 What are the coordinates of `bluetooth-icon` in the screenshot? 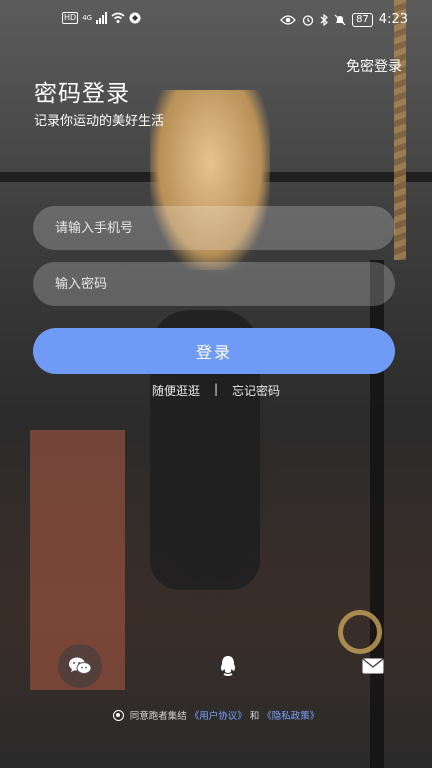 It's located at (324, 19).